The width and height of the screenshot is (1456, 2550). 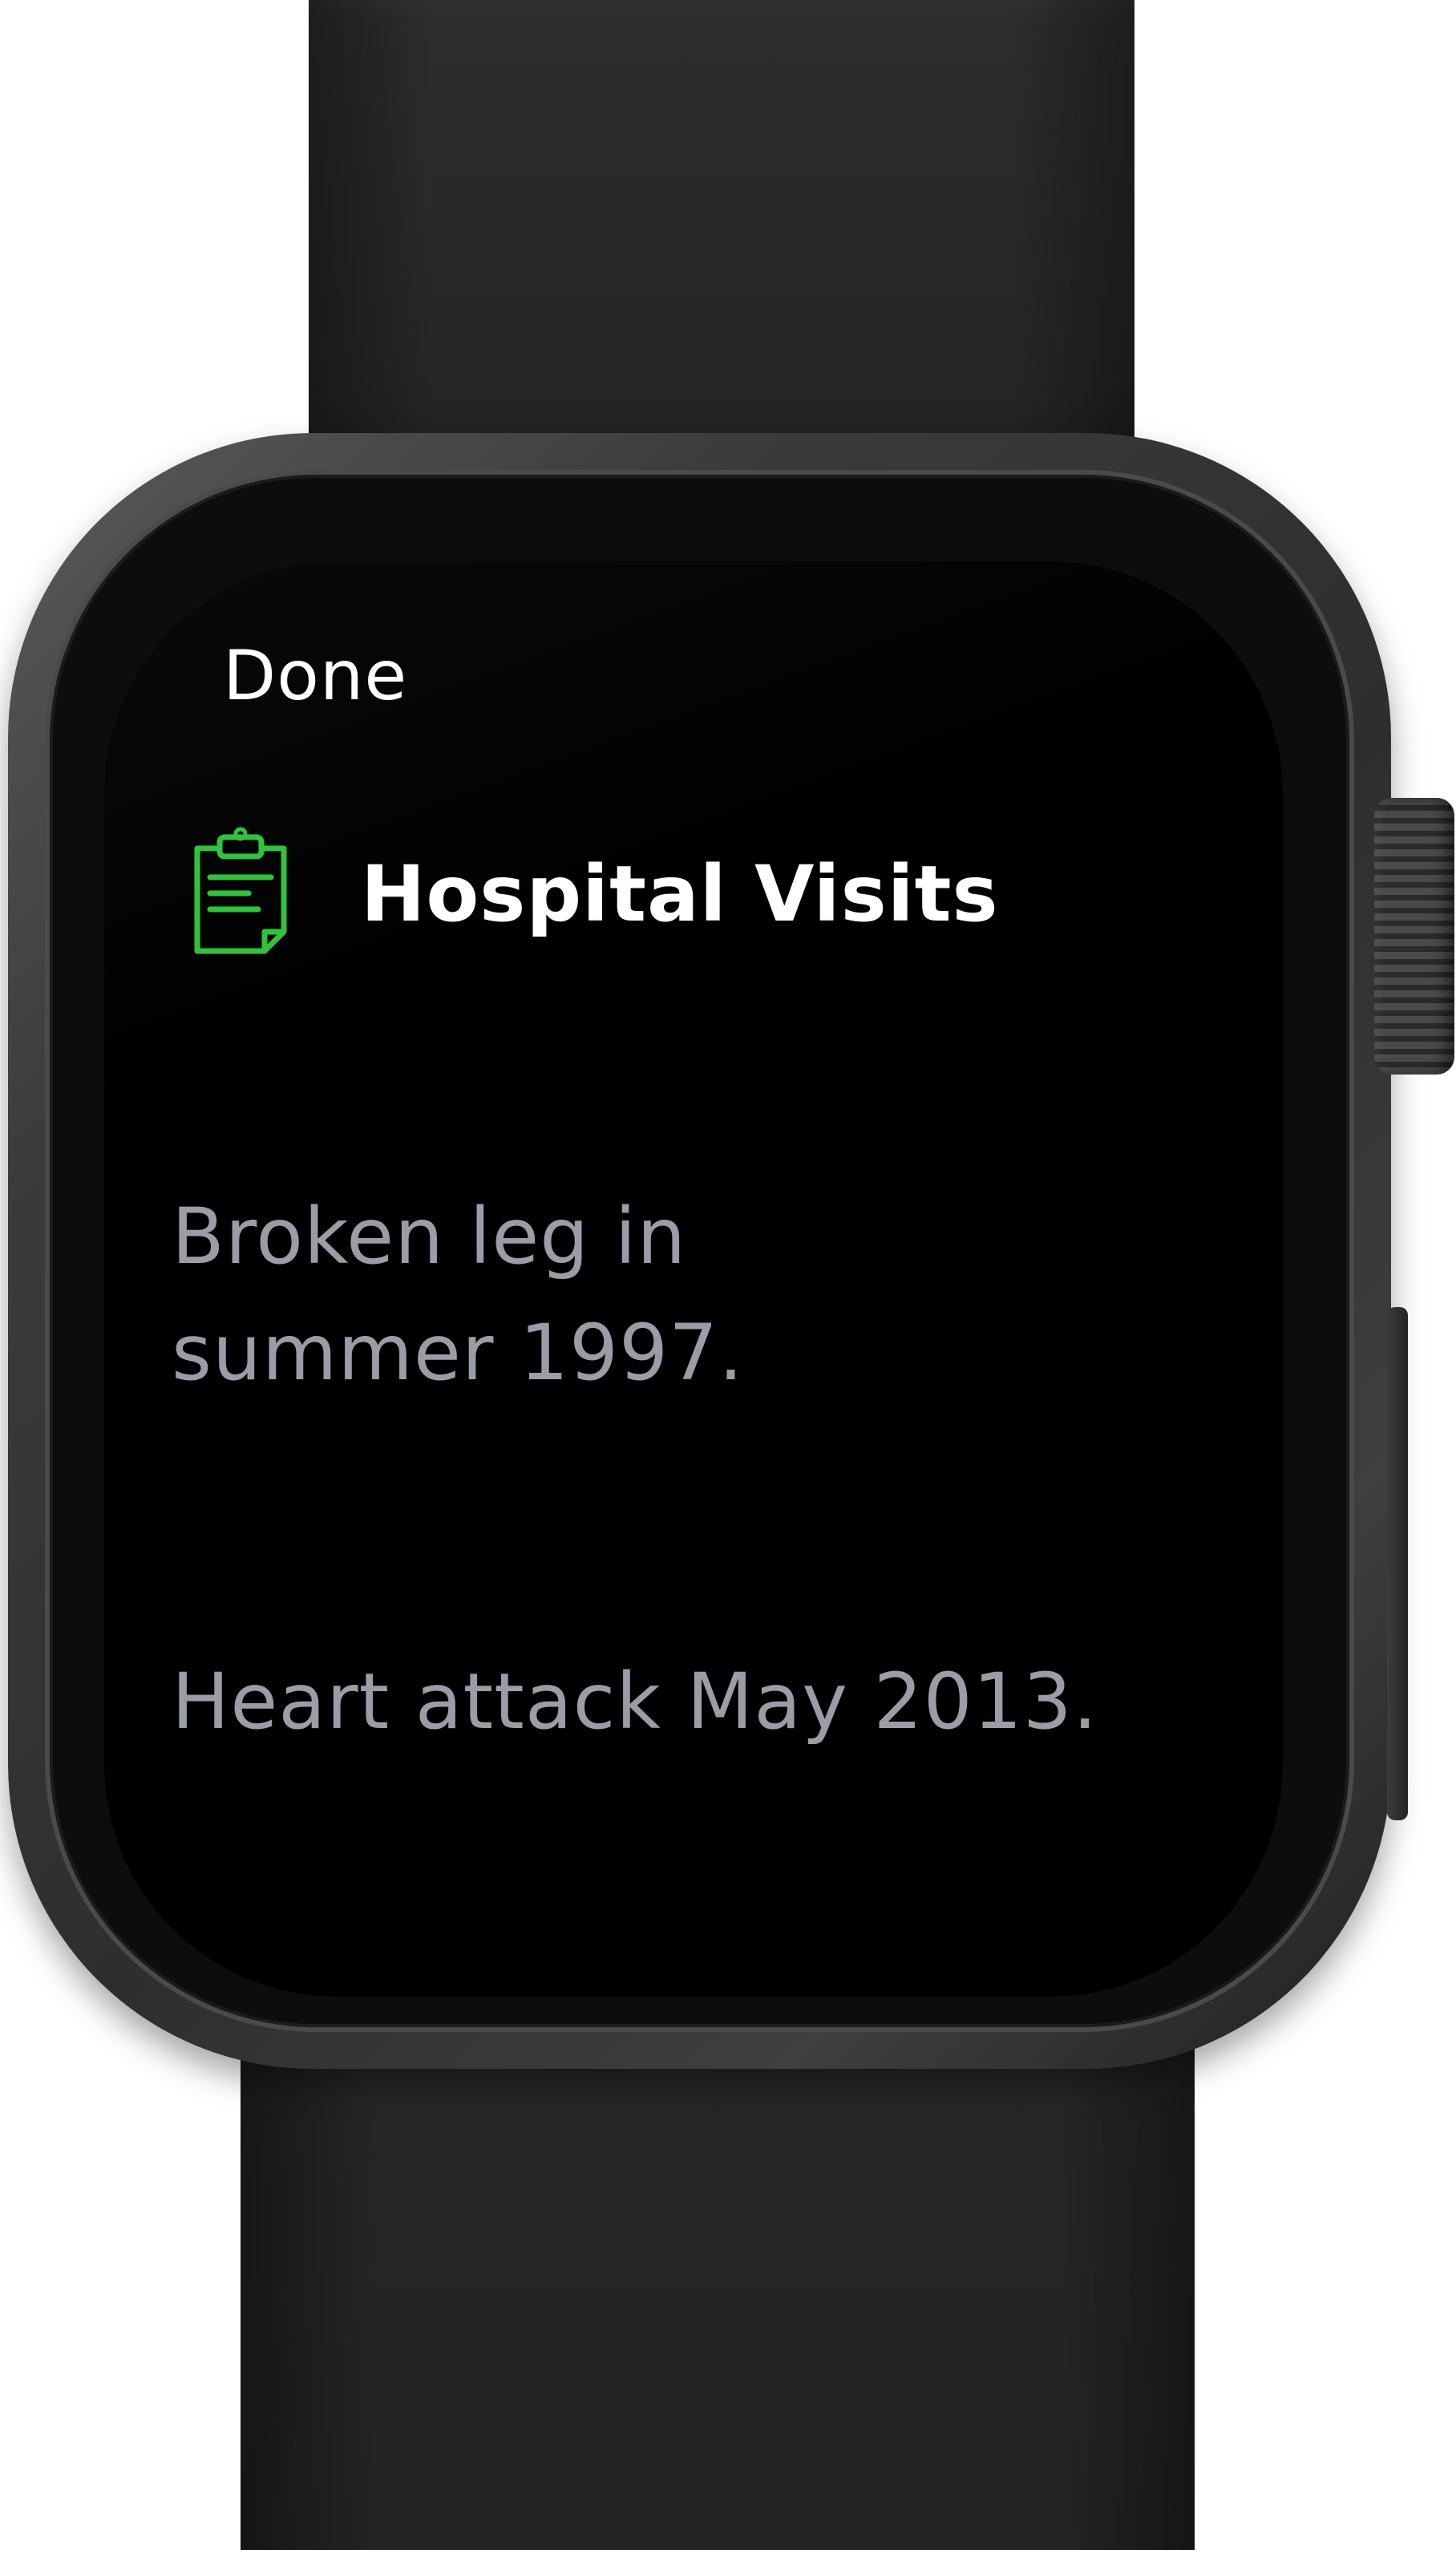 I want to click on note-paragraph: Heart attack May 2013., so click(x=635, y=1702).